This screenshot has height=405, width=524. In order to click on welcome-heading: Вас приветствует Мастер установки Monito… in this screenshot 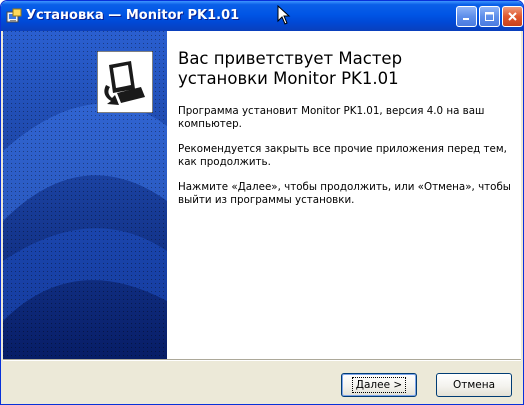, I will do `click(345, 69)`.